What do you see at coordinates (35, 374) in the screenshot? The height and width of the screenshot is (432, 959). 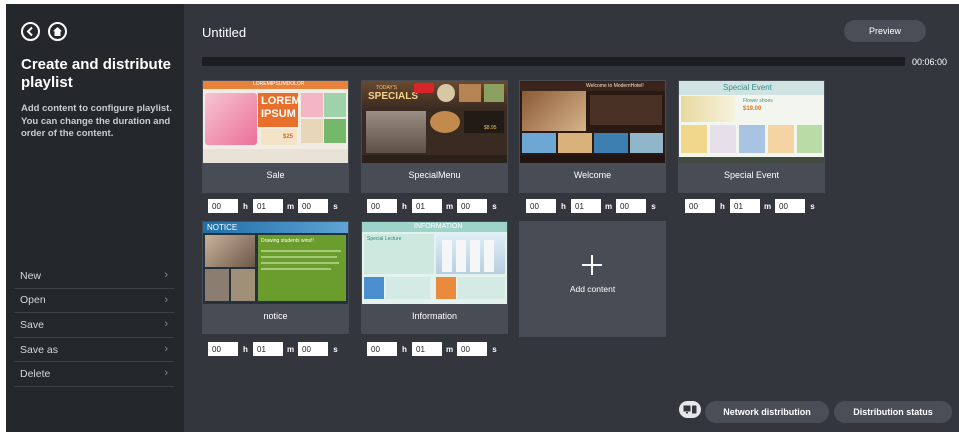 I see `menu-item-label: Delete` at bounding box center [35, 374].